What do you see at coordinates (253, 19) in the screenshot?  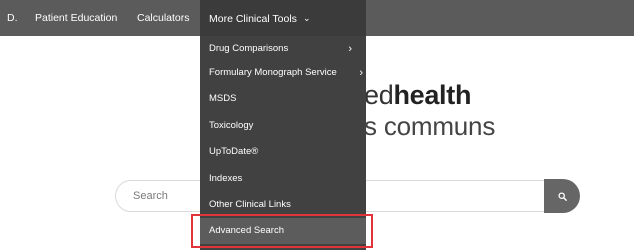 I see `nav-item-more-clinical-tools-label: More Clinical Tools` at bounding box center [253, 19].